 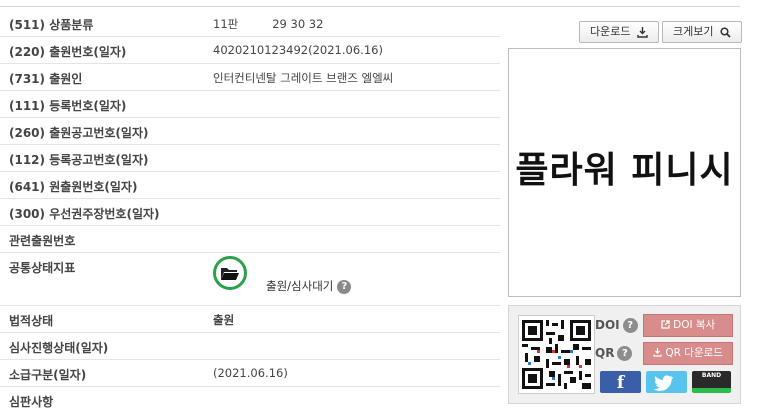 What do you see at coordinates (303, 78) in the screenshot?
I see `value-applicant: 인터컨티넨탈 그레이트 브랜즈 엘엘씨` at bounding box center [303, 78].